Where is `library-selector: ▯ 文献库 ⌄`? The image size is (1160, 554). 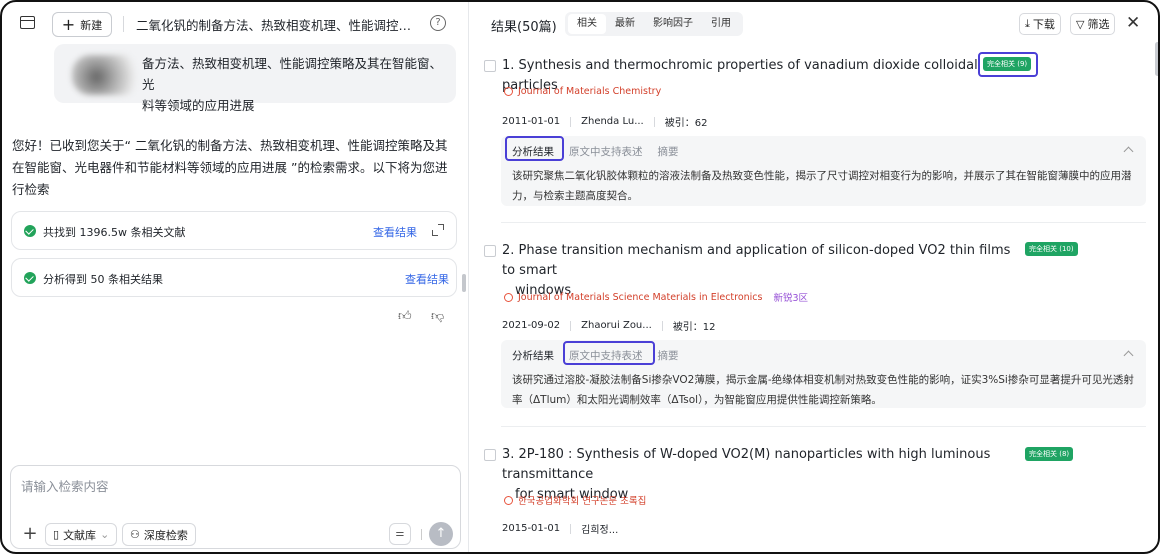 library-selector: ▯ 文献库 ⌄ is located at coordinates (81, 534).